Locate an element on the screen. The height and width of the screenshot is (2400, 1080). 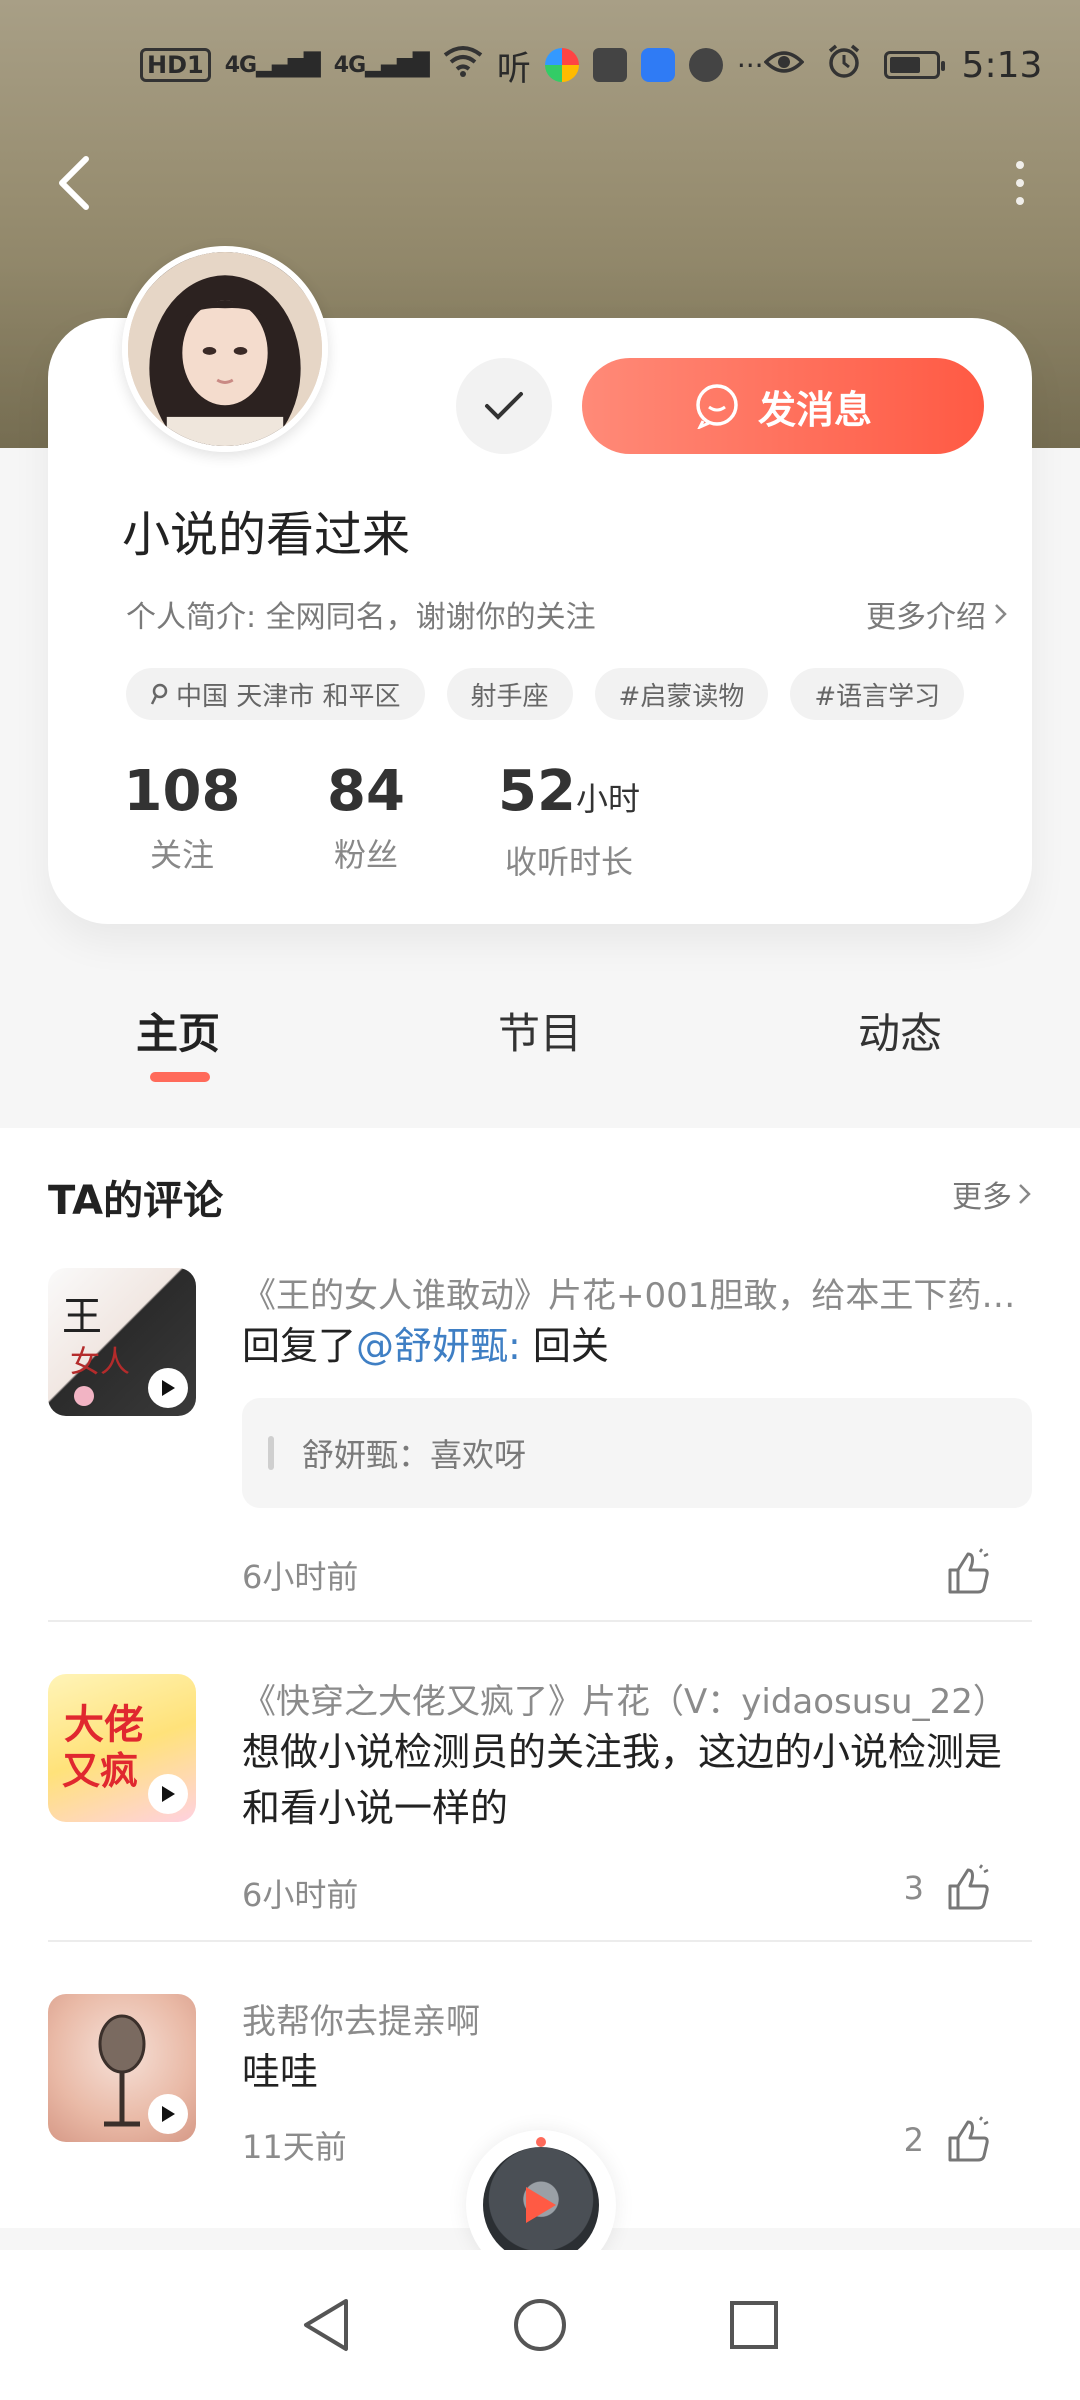
alarm-icon is located at coordinates (844, 65).